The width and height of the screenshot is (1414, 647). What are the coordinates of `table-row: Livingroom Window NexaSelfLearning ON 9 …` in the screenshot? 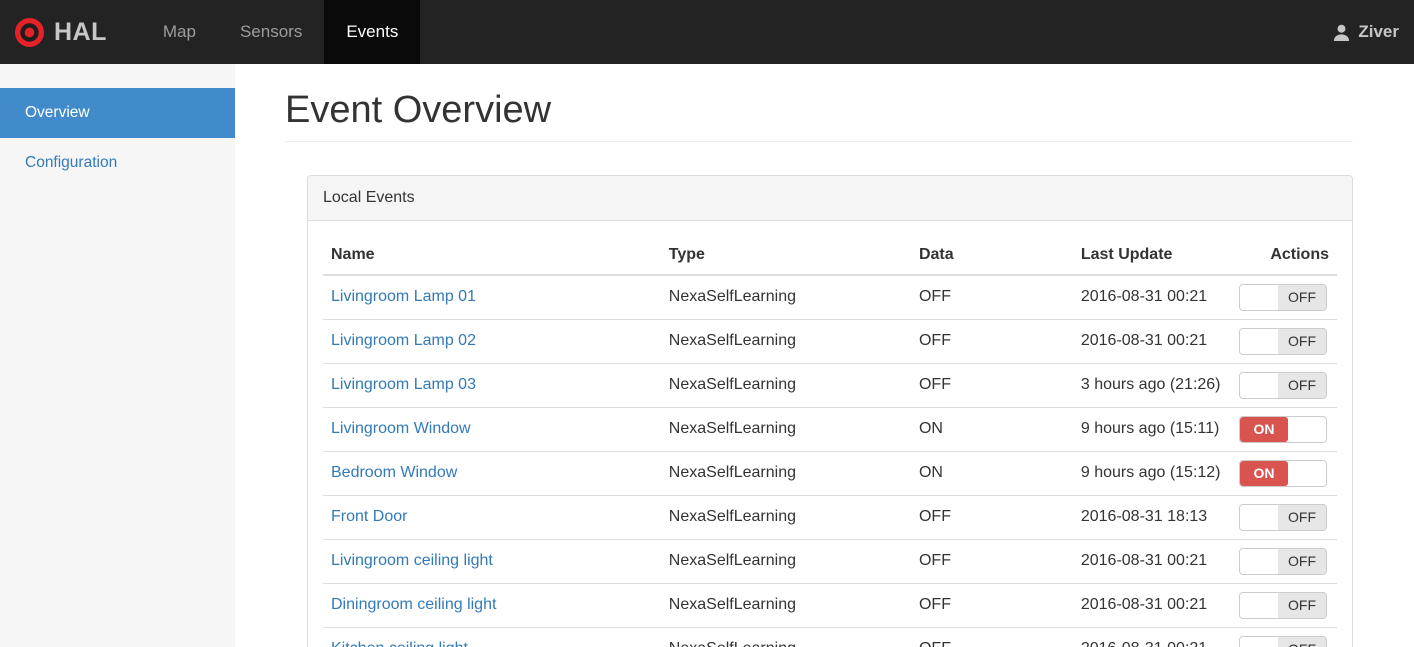 It's located at (830, 429).